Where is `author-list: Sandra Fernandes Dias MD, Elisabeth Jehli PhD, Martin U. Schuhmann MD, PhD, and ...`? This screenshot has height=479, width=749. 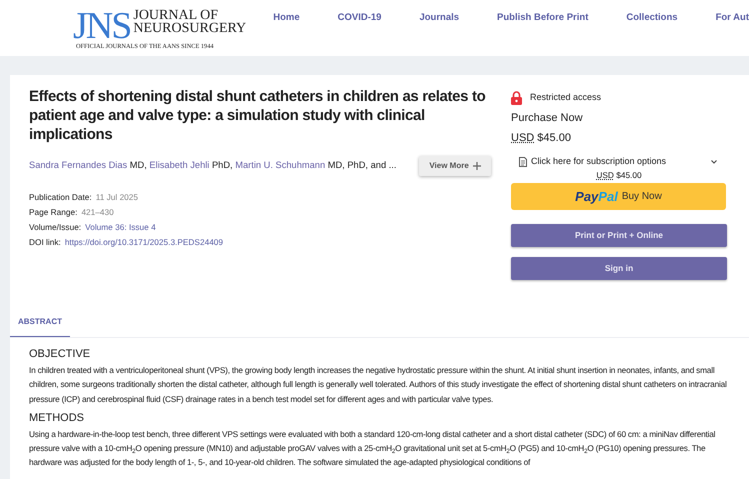 author-list: Sandra Fernandes Dias MD, Elisabeth Jehli PhD, Martin U. Schuhmann MD, PhD, and ... is located at coordinates (224, 166).